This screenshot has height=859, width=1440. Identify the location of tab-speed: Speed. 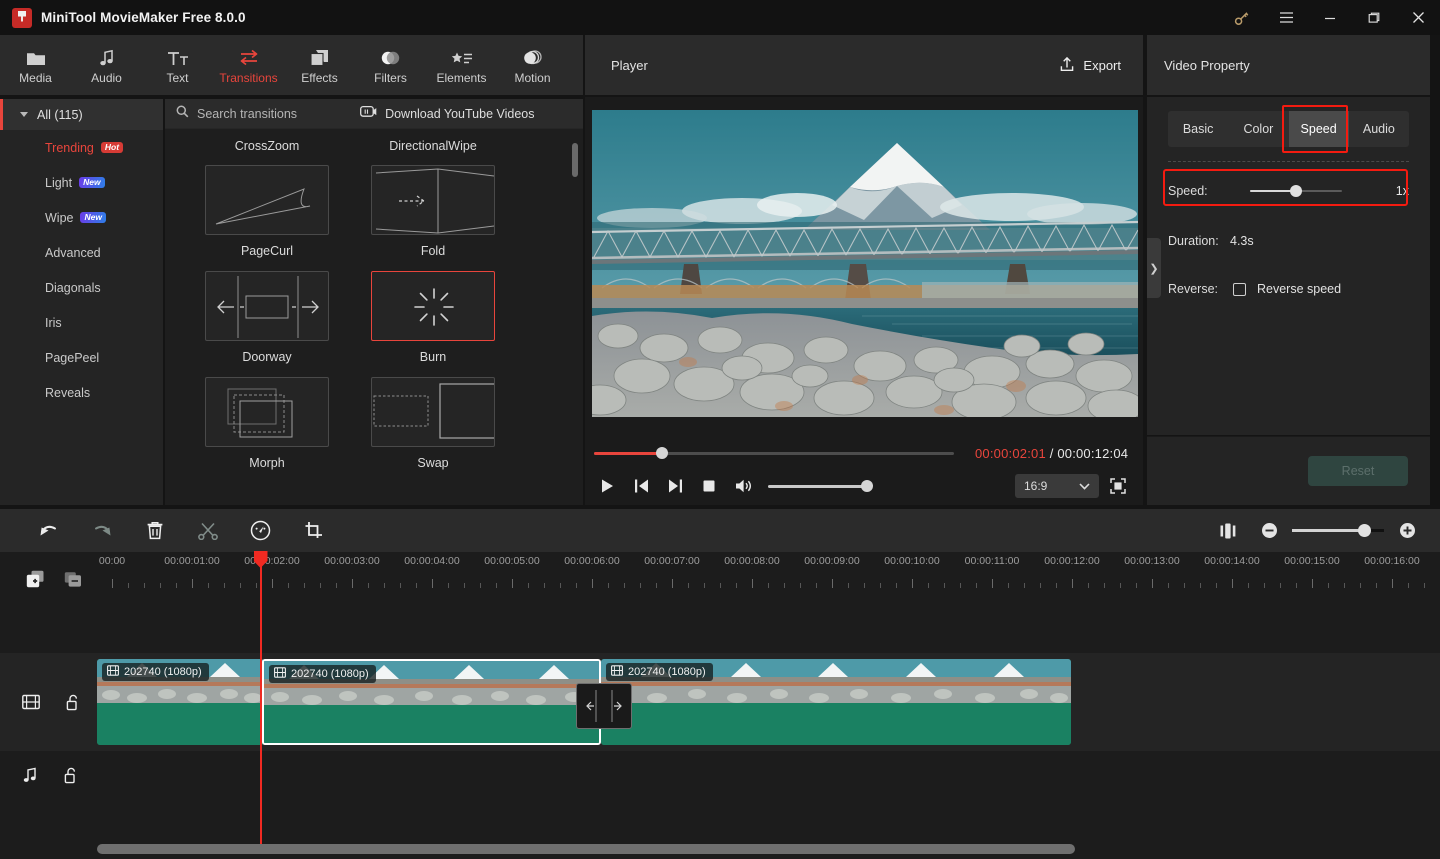
(1318, 129).